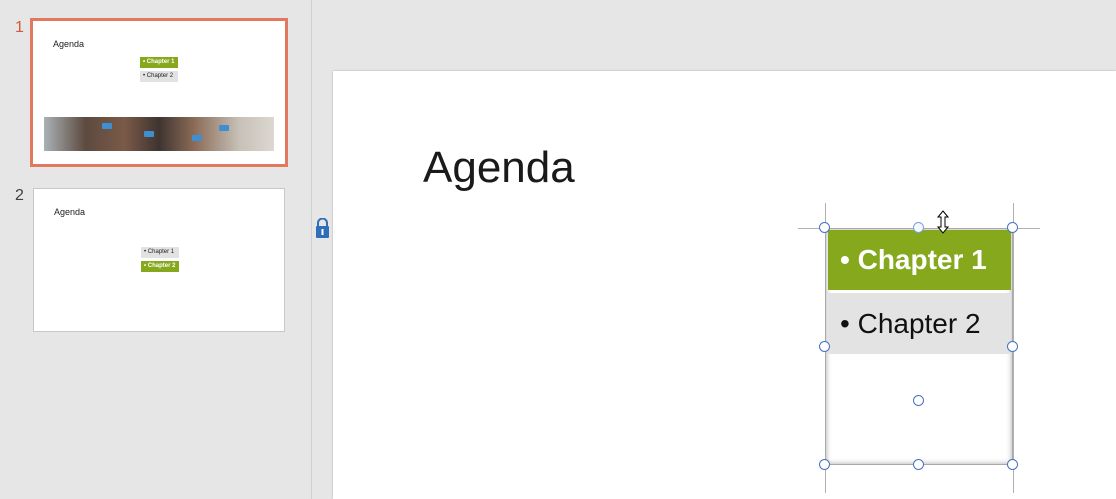 This screenshot has height=499, width=1116. I want to click on agenda-item-label: Chapter 1, so click(922, 259).